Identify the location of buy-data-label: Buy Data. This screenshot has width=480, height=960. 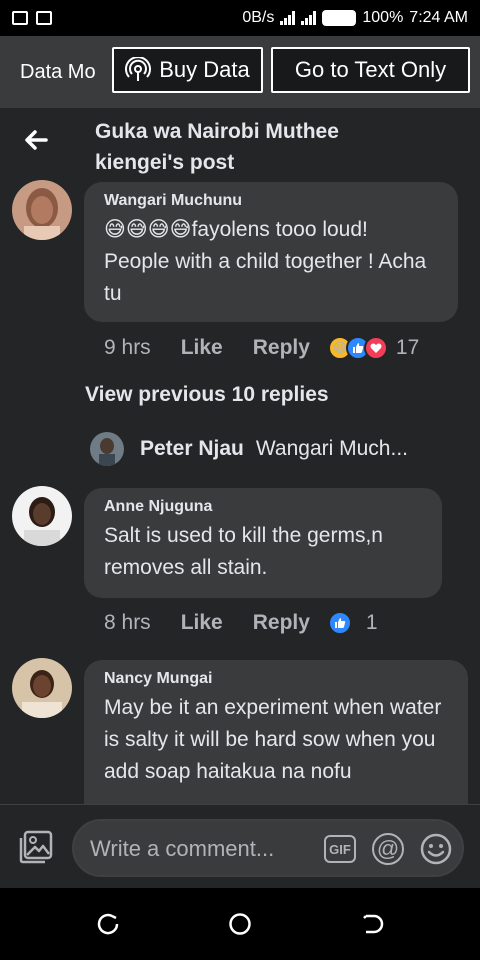
(204, 69).